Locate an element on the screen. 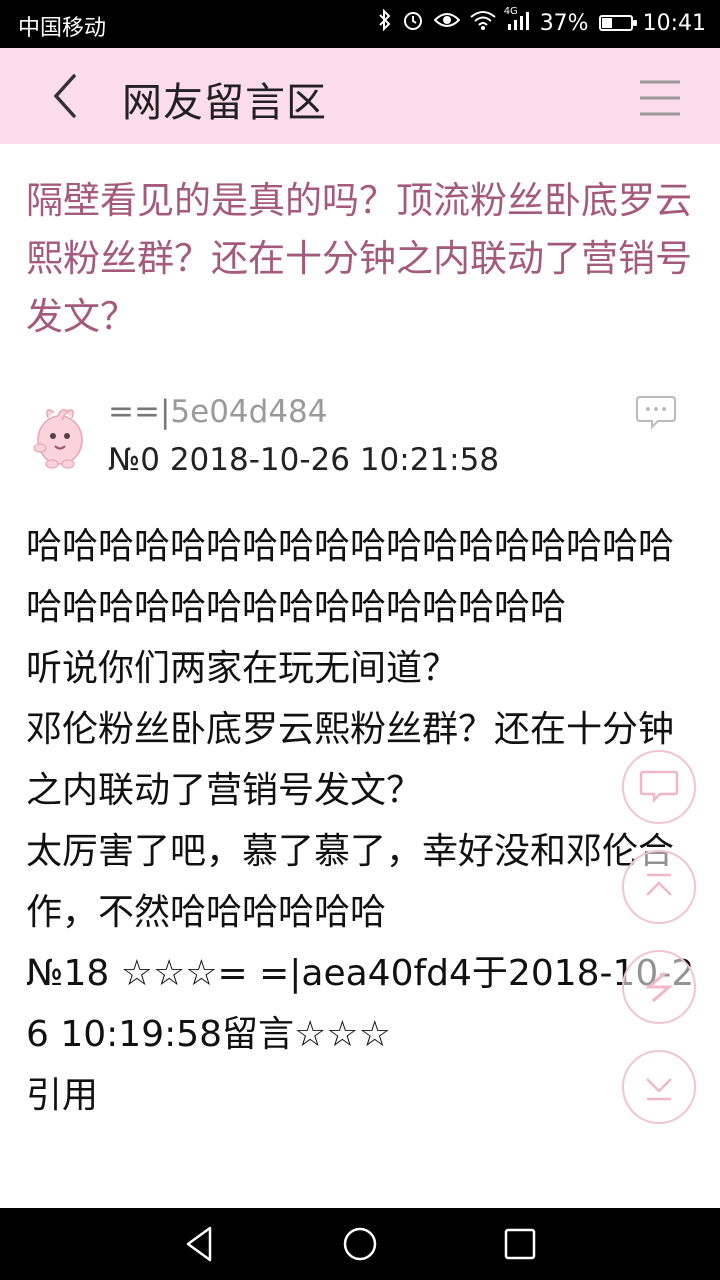 The width and height of the screenshot is (720, 1280). carrier-name: 中国移动 is located at coordinates (62, 28).